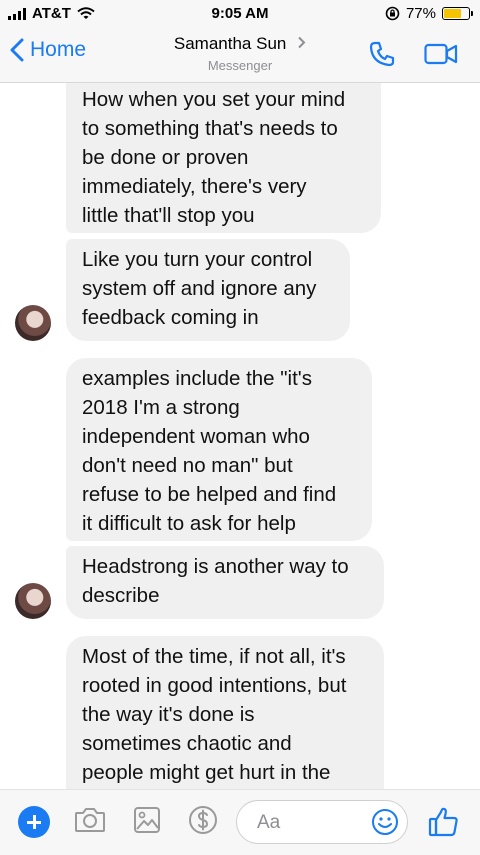 Image resolution: width=480 pixels, height=855 pixels. I want to click on message-bubble: Headstrong is another way to describe, so click(225, 582).